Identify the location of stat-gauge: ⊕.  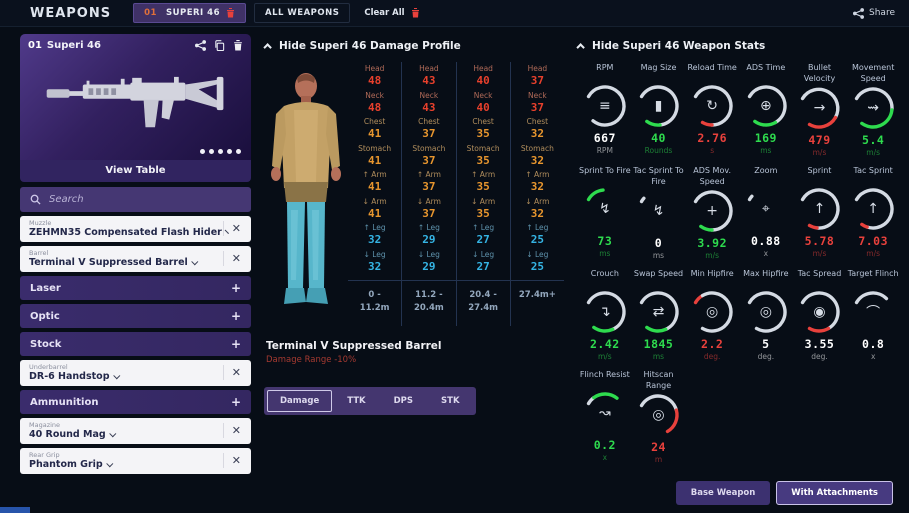
(766, 106).